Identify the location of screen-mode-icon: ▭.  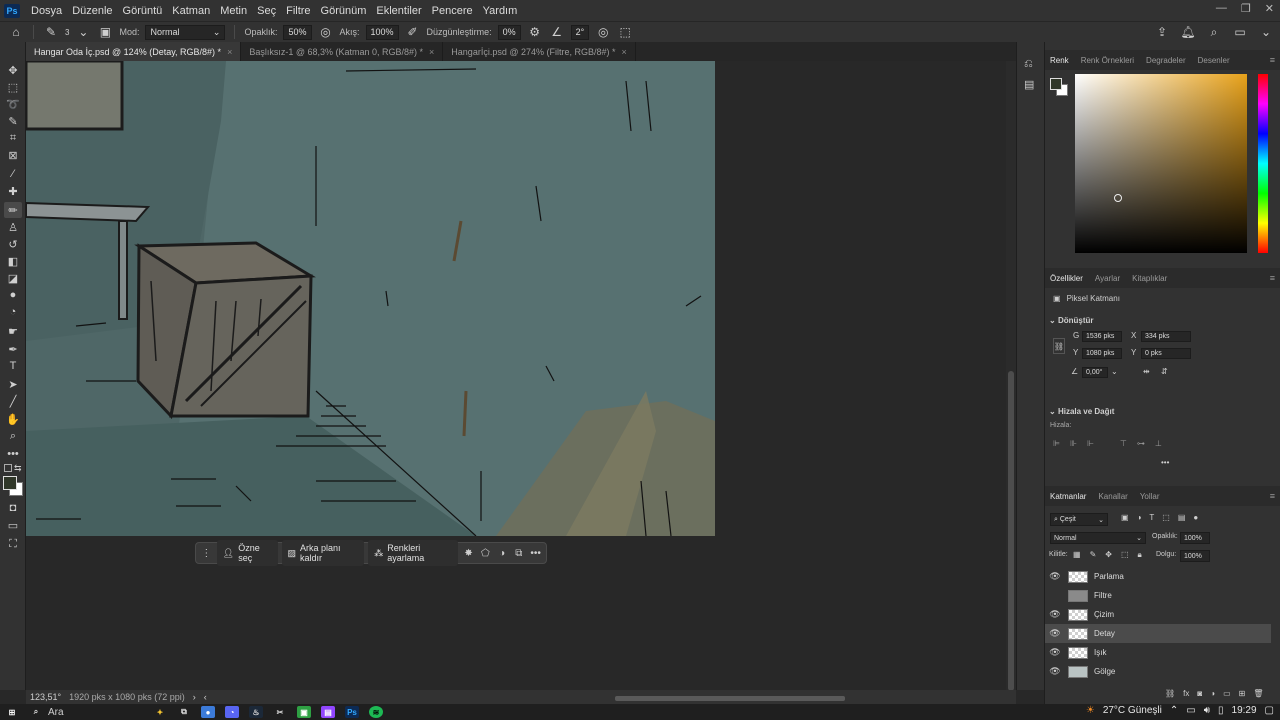
(13, 525).